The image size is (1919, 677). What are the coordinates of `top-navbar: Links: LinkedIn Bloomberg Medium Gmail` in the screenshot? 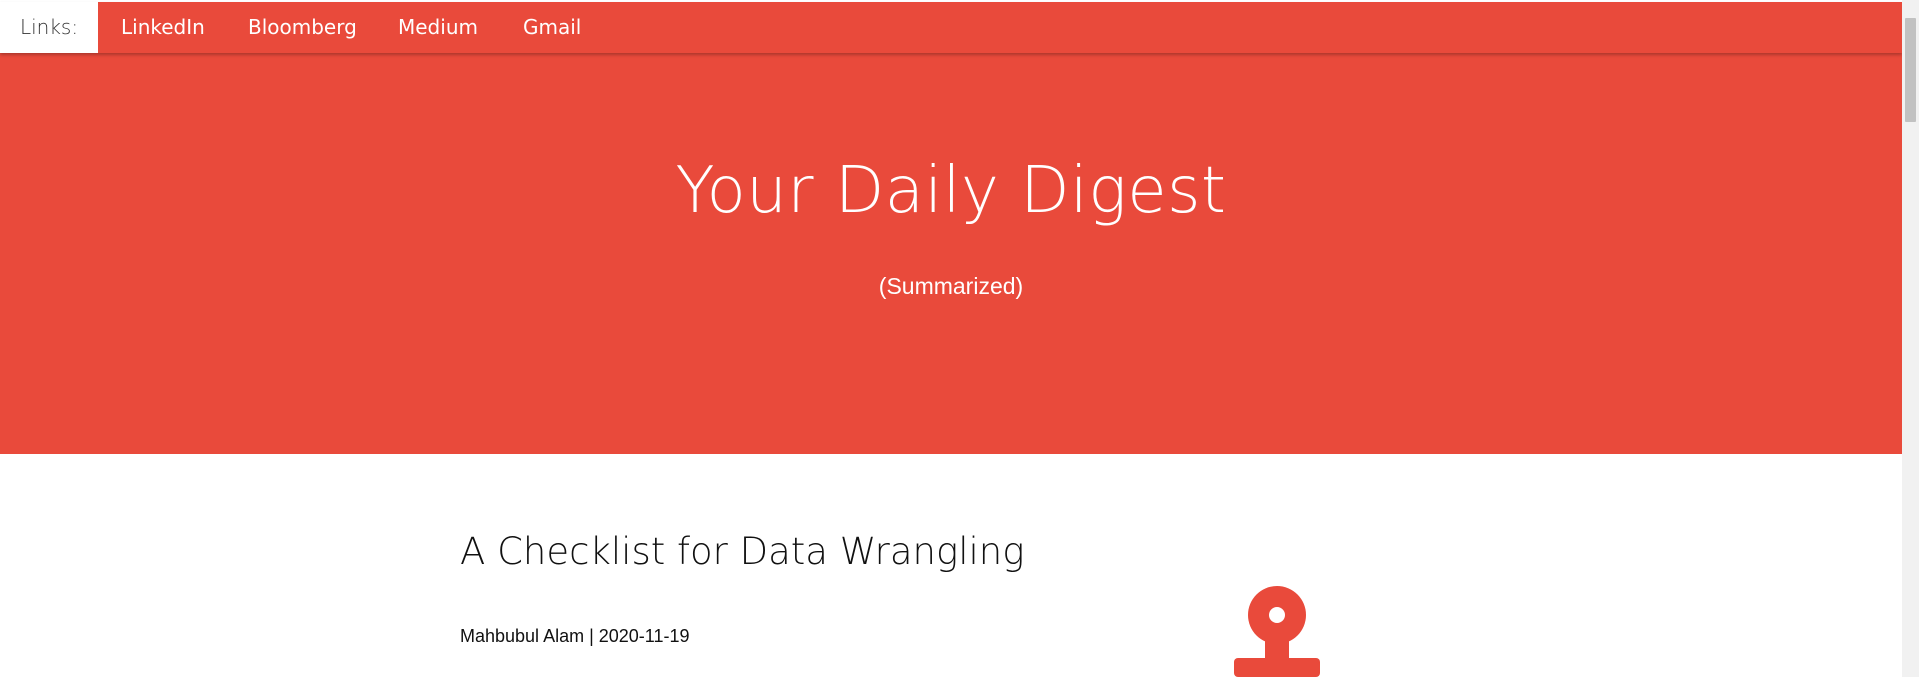 It's located at (951, 27).